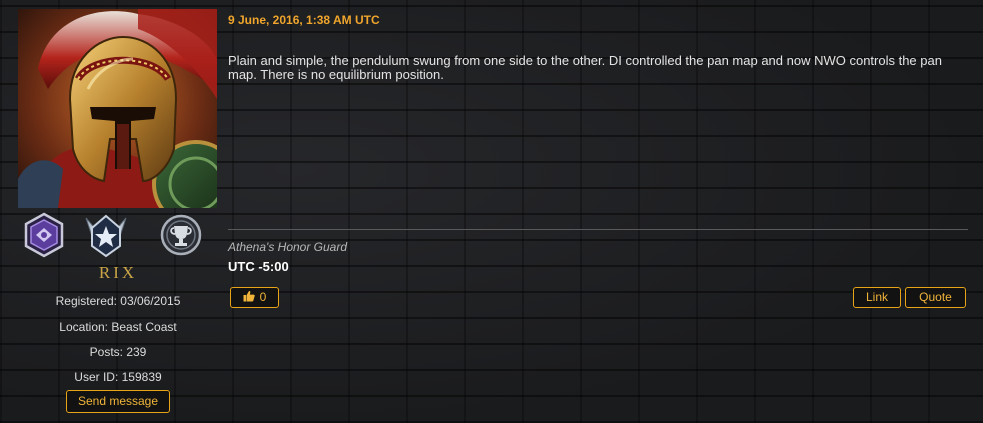 The width and height of the screenshot is (983, 423). I want to click on registered-date: Registered: 03/06/2015, so click(118, 301).